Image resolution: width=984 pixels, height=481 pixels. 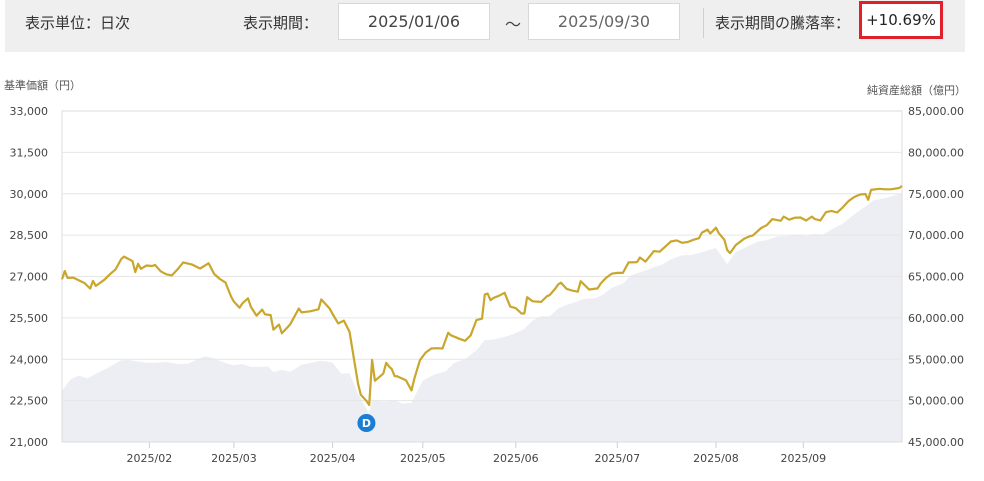 I want to click on x-tick: 2025/05, so click(x=423, y=458).